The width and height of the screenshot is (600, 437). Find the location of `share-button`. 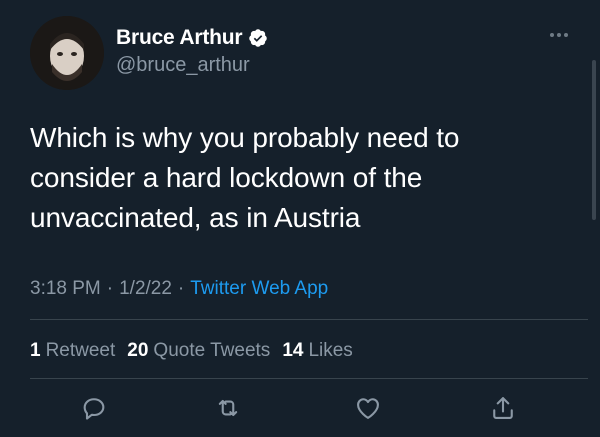

share-button is located at coordinates (503, 408).